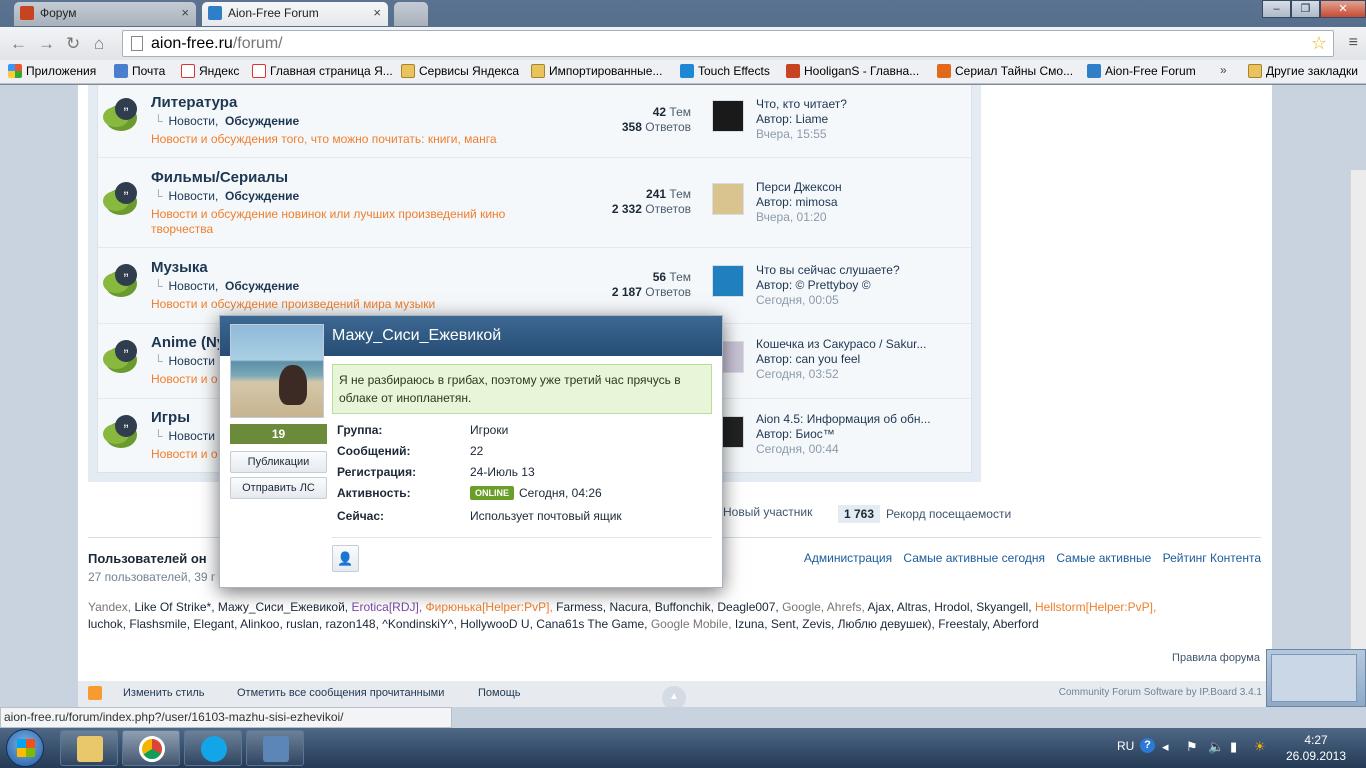 The width and height of the screenshot is (1366, 768). What do you see at coordinates (304, 624) in the screenshot?
I see `online-user-link: ruslan,` at bounding box center [304, 624].